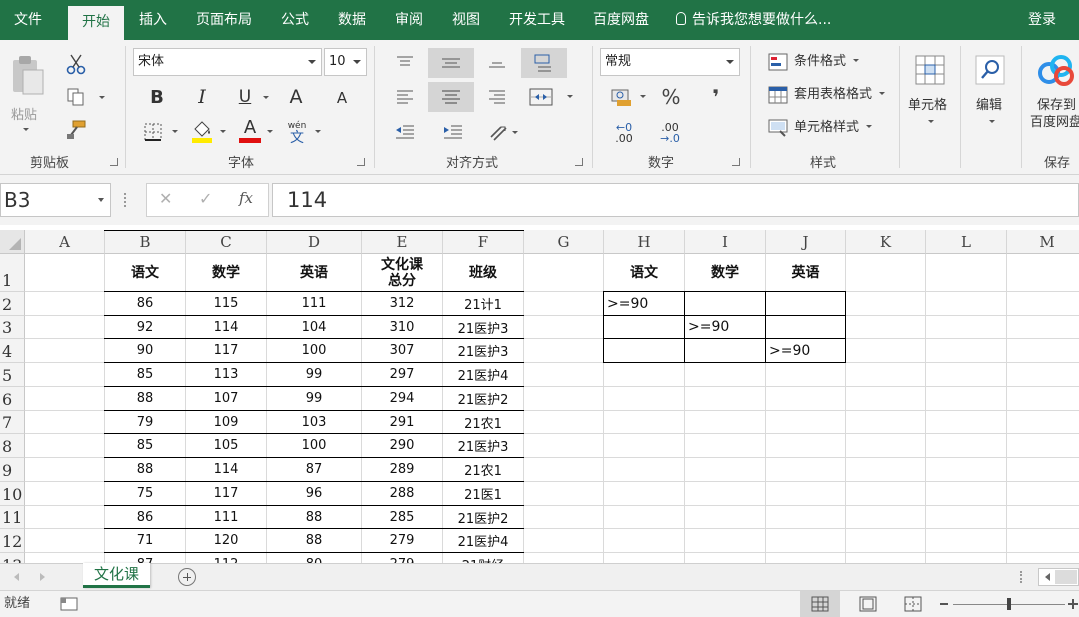 Image resolution: width=1079 pixels, height=617 pixels. Describe the element at coordinates (153, 20) in the screenshot. I see `tab-insert: 插入` at that location.